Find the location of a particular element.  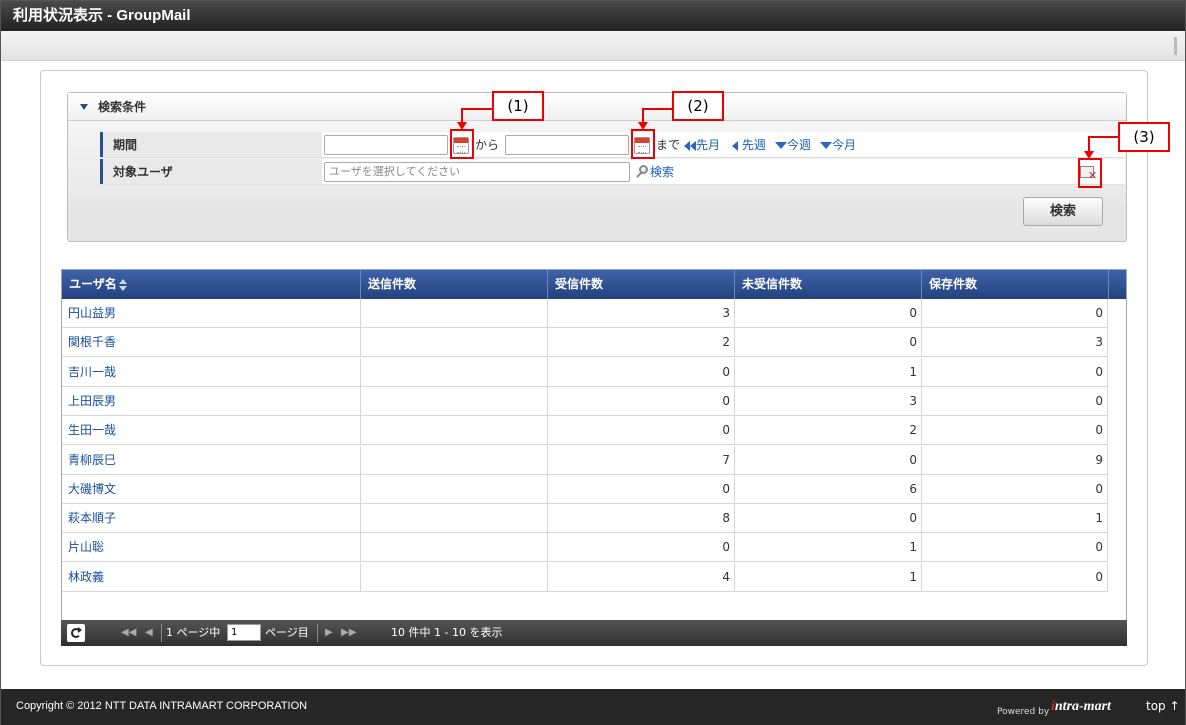

target-user-value: ユーザを選択してください 検索 ✕ is located at coordinates (723, 171).